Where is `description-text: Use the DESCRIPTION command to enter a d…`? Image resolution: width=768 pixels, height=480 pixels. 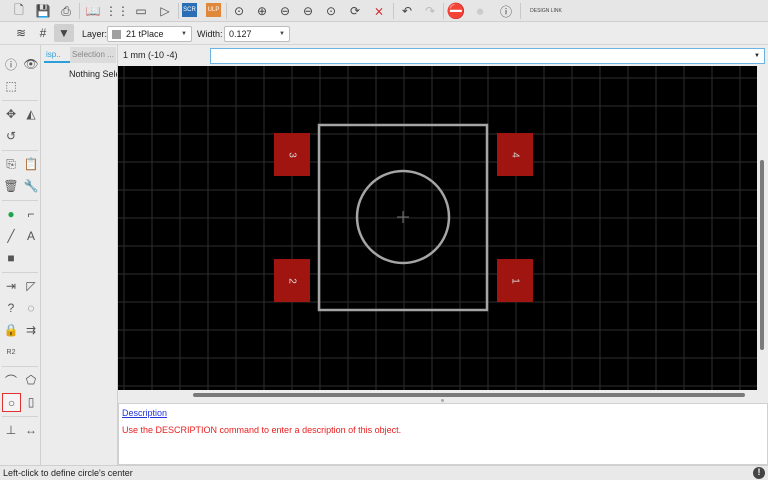 description-text: Use the DESCRIPTION command to enter a d… is located at coordinates (262, 430).